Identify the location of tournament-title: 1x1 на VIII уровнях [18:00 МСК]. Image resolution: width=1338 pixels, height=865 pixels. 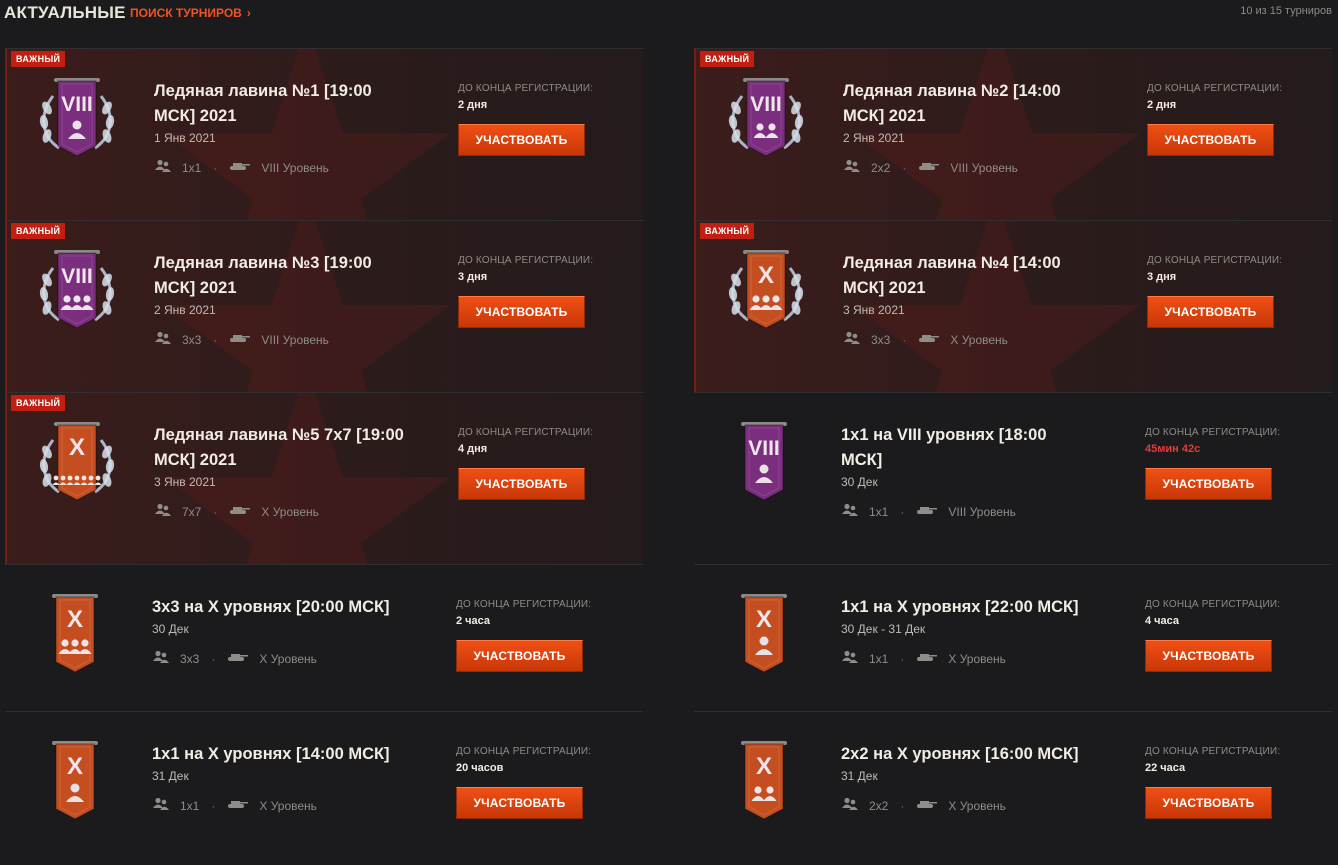
(966, 448).